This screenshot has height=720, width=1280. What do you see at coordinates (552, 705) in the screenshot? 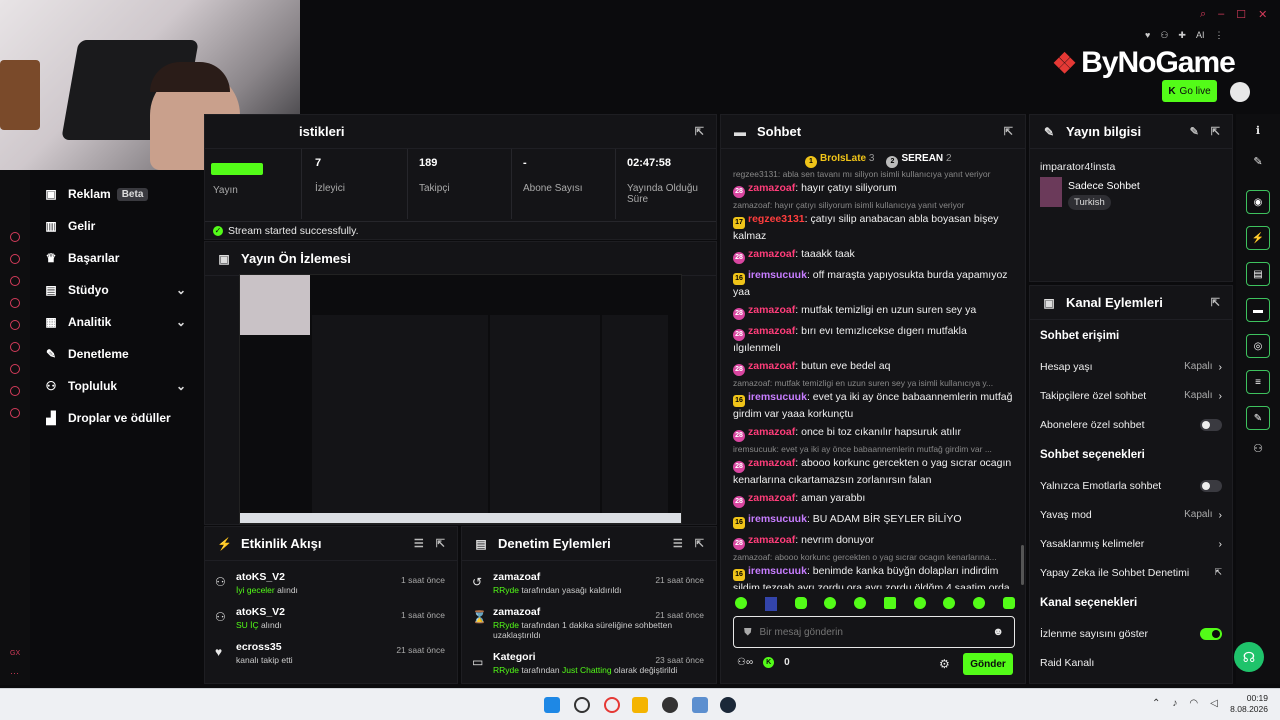
I see `windows-start-icon` at bounding box center [552, 705].